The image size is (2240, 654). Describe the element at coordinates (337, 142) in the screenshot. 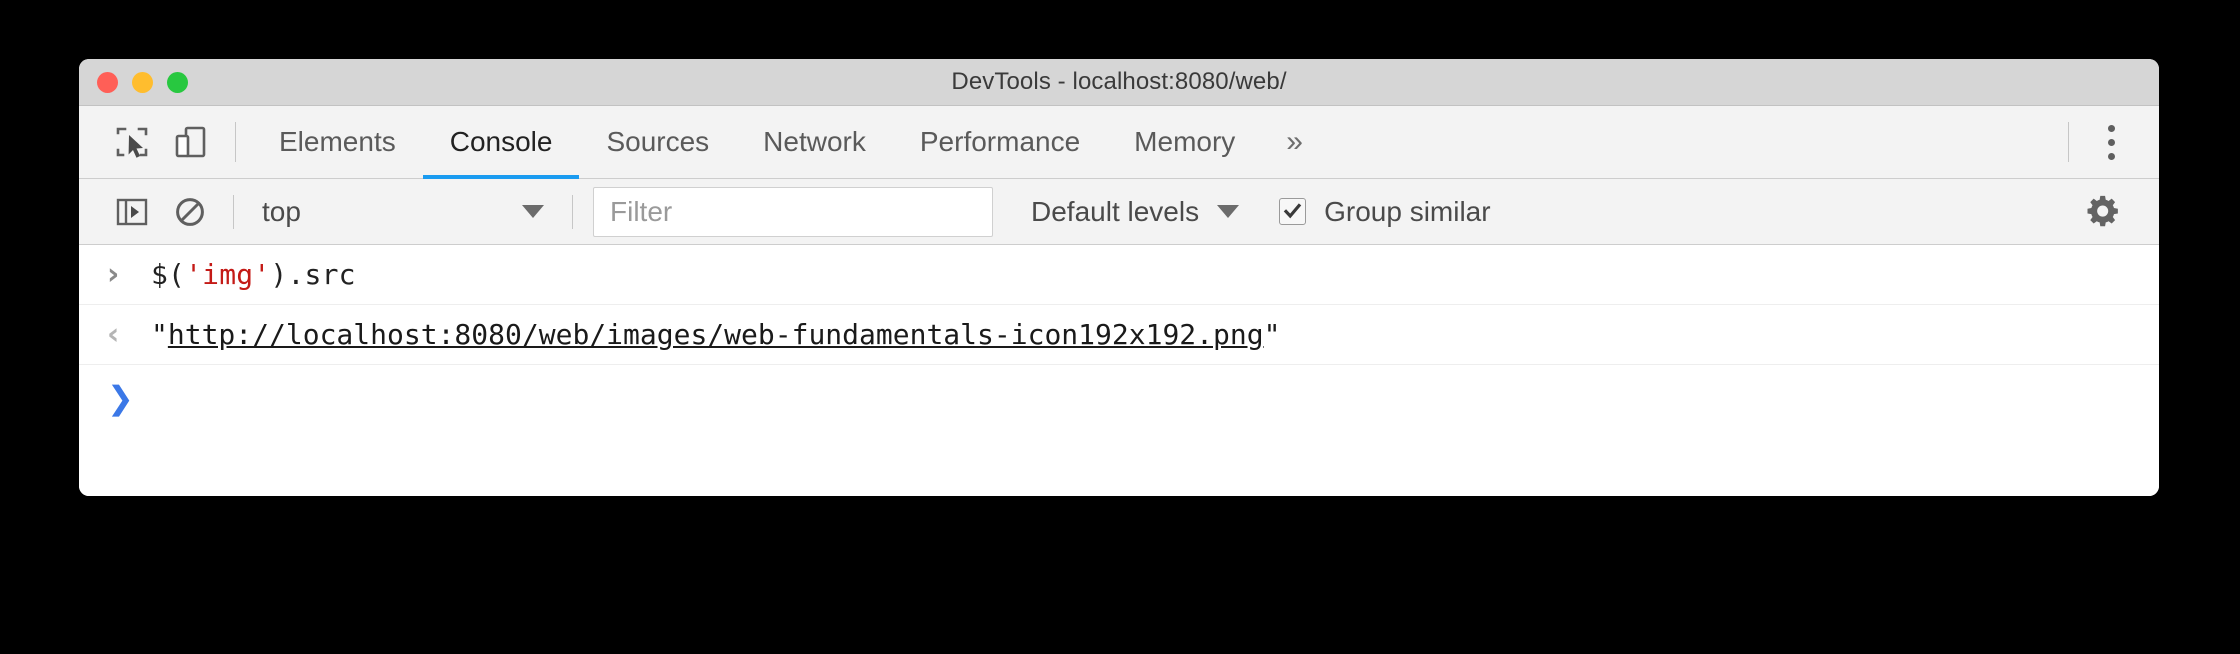

I see `tab-elements: Elements` at that location.